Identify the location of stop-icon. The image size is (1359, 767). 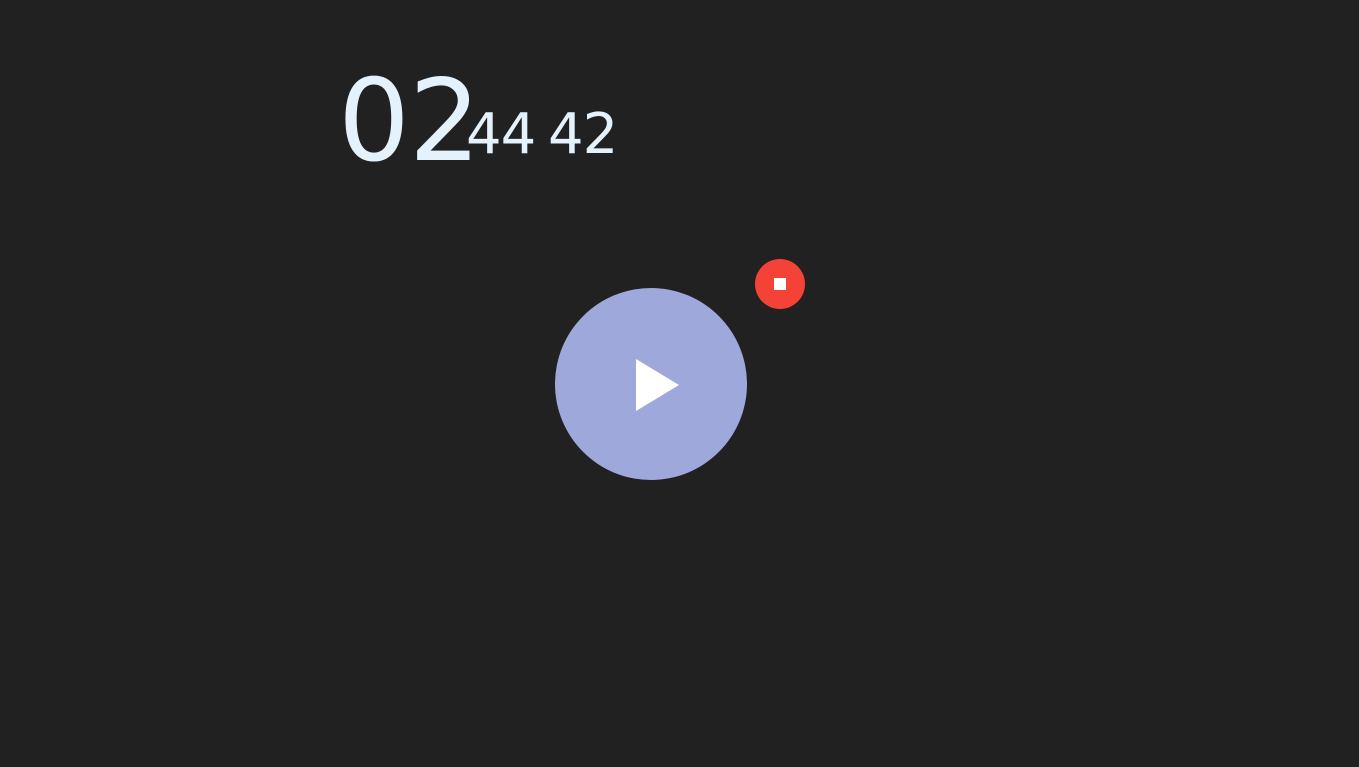
(780, 284).